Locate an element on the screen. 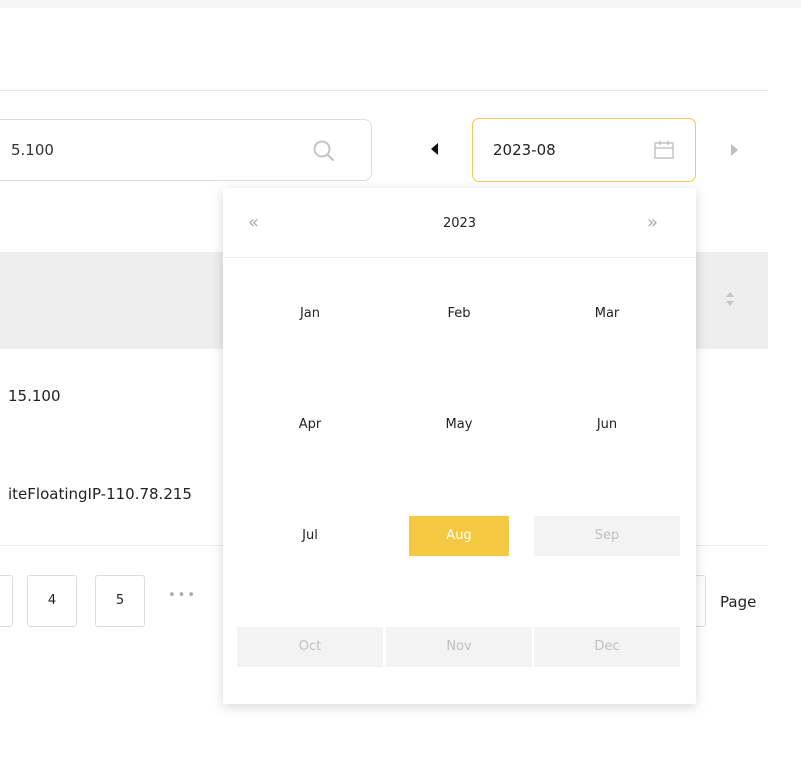 The height and width of the screenshot is (768, 801). header-divider is located at coordinates (384, 90).